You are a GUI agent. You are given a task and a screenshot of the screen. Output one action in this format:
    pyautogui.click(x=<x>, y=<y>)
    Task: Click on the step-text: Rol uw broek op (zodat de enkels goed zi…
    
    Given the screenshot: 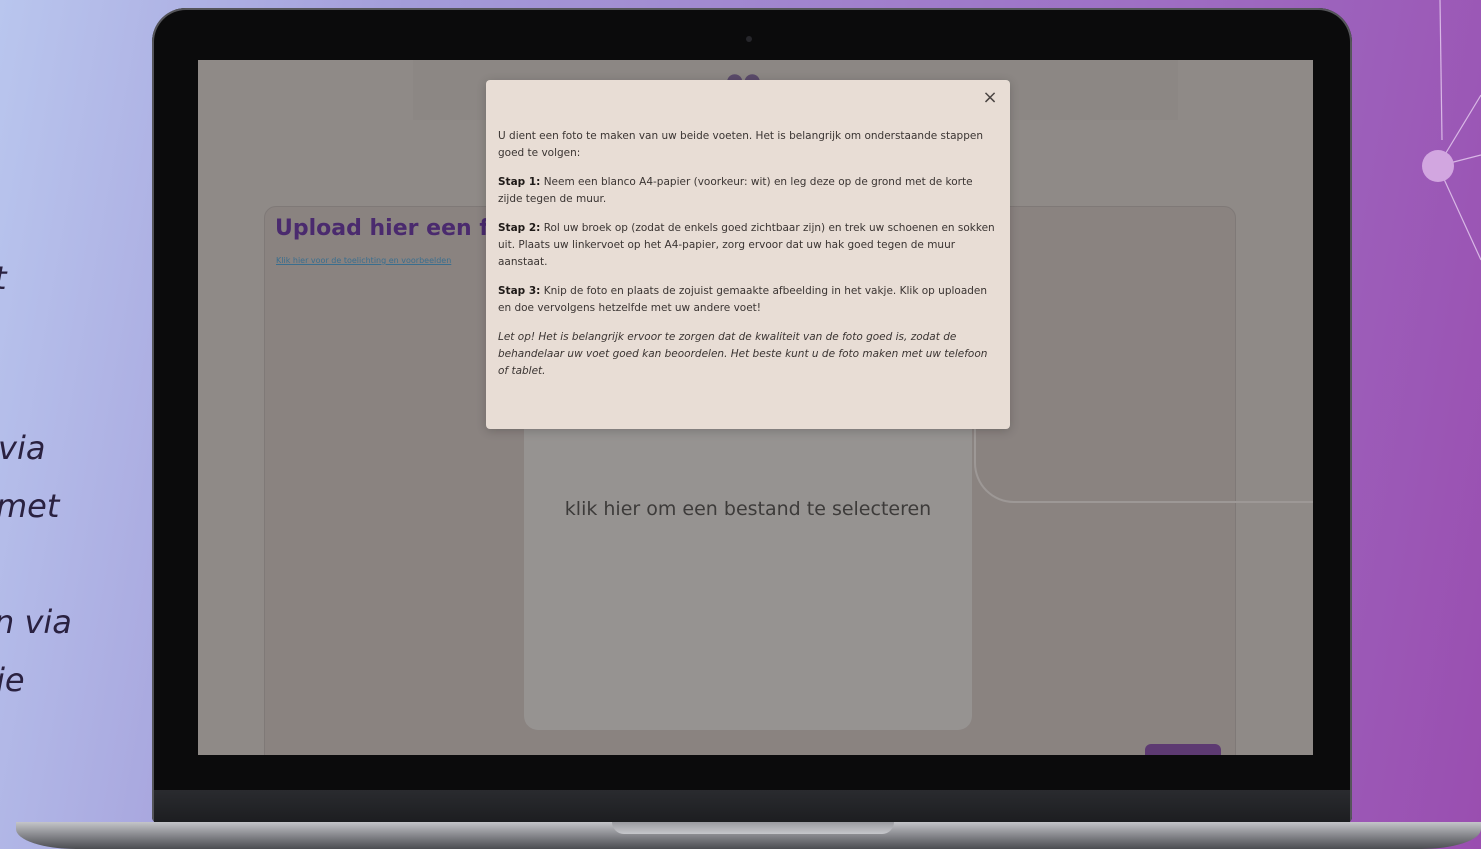 What is the action you would take?
    pyautogui.click(x=746, y=245)
    